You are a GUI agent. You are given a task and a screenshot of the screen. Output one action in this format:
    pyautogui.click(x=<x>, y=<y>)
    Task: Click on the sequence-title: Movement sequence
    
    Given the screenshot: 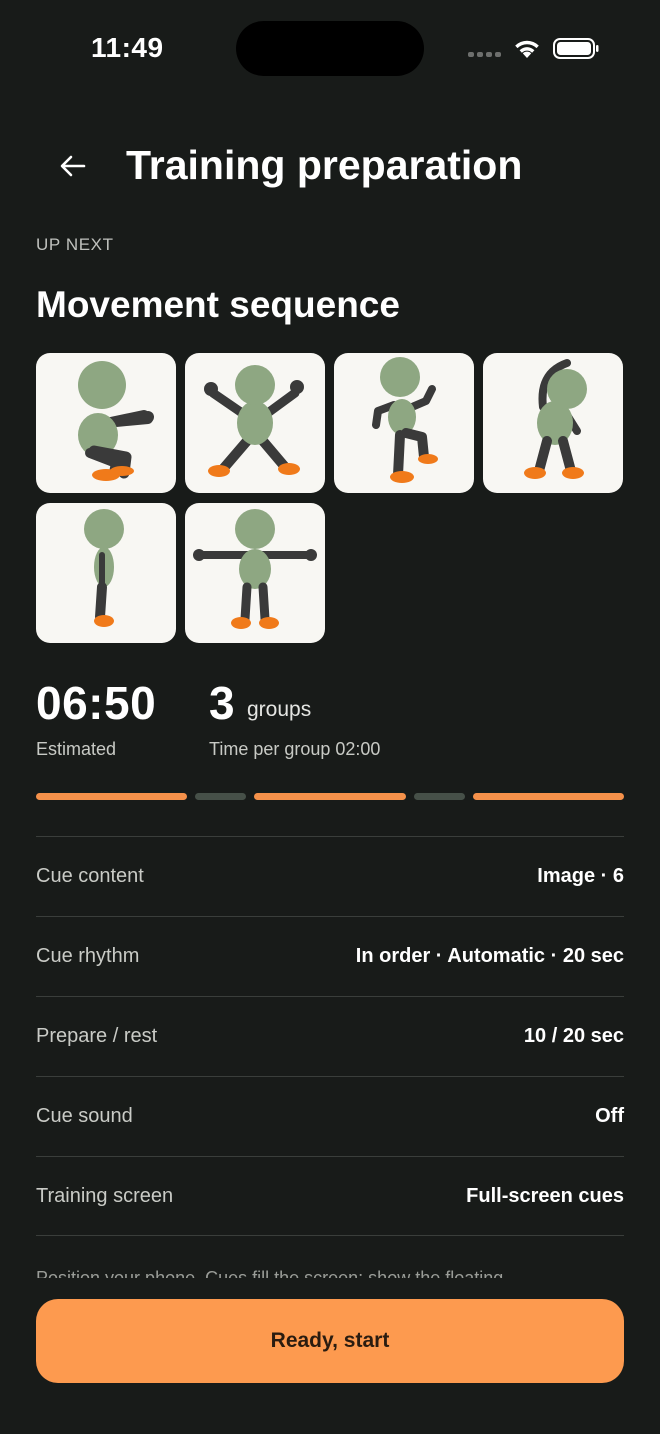 What is the action you would take?
    pyautogui.click(x=218, y=304)
    